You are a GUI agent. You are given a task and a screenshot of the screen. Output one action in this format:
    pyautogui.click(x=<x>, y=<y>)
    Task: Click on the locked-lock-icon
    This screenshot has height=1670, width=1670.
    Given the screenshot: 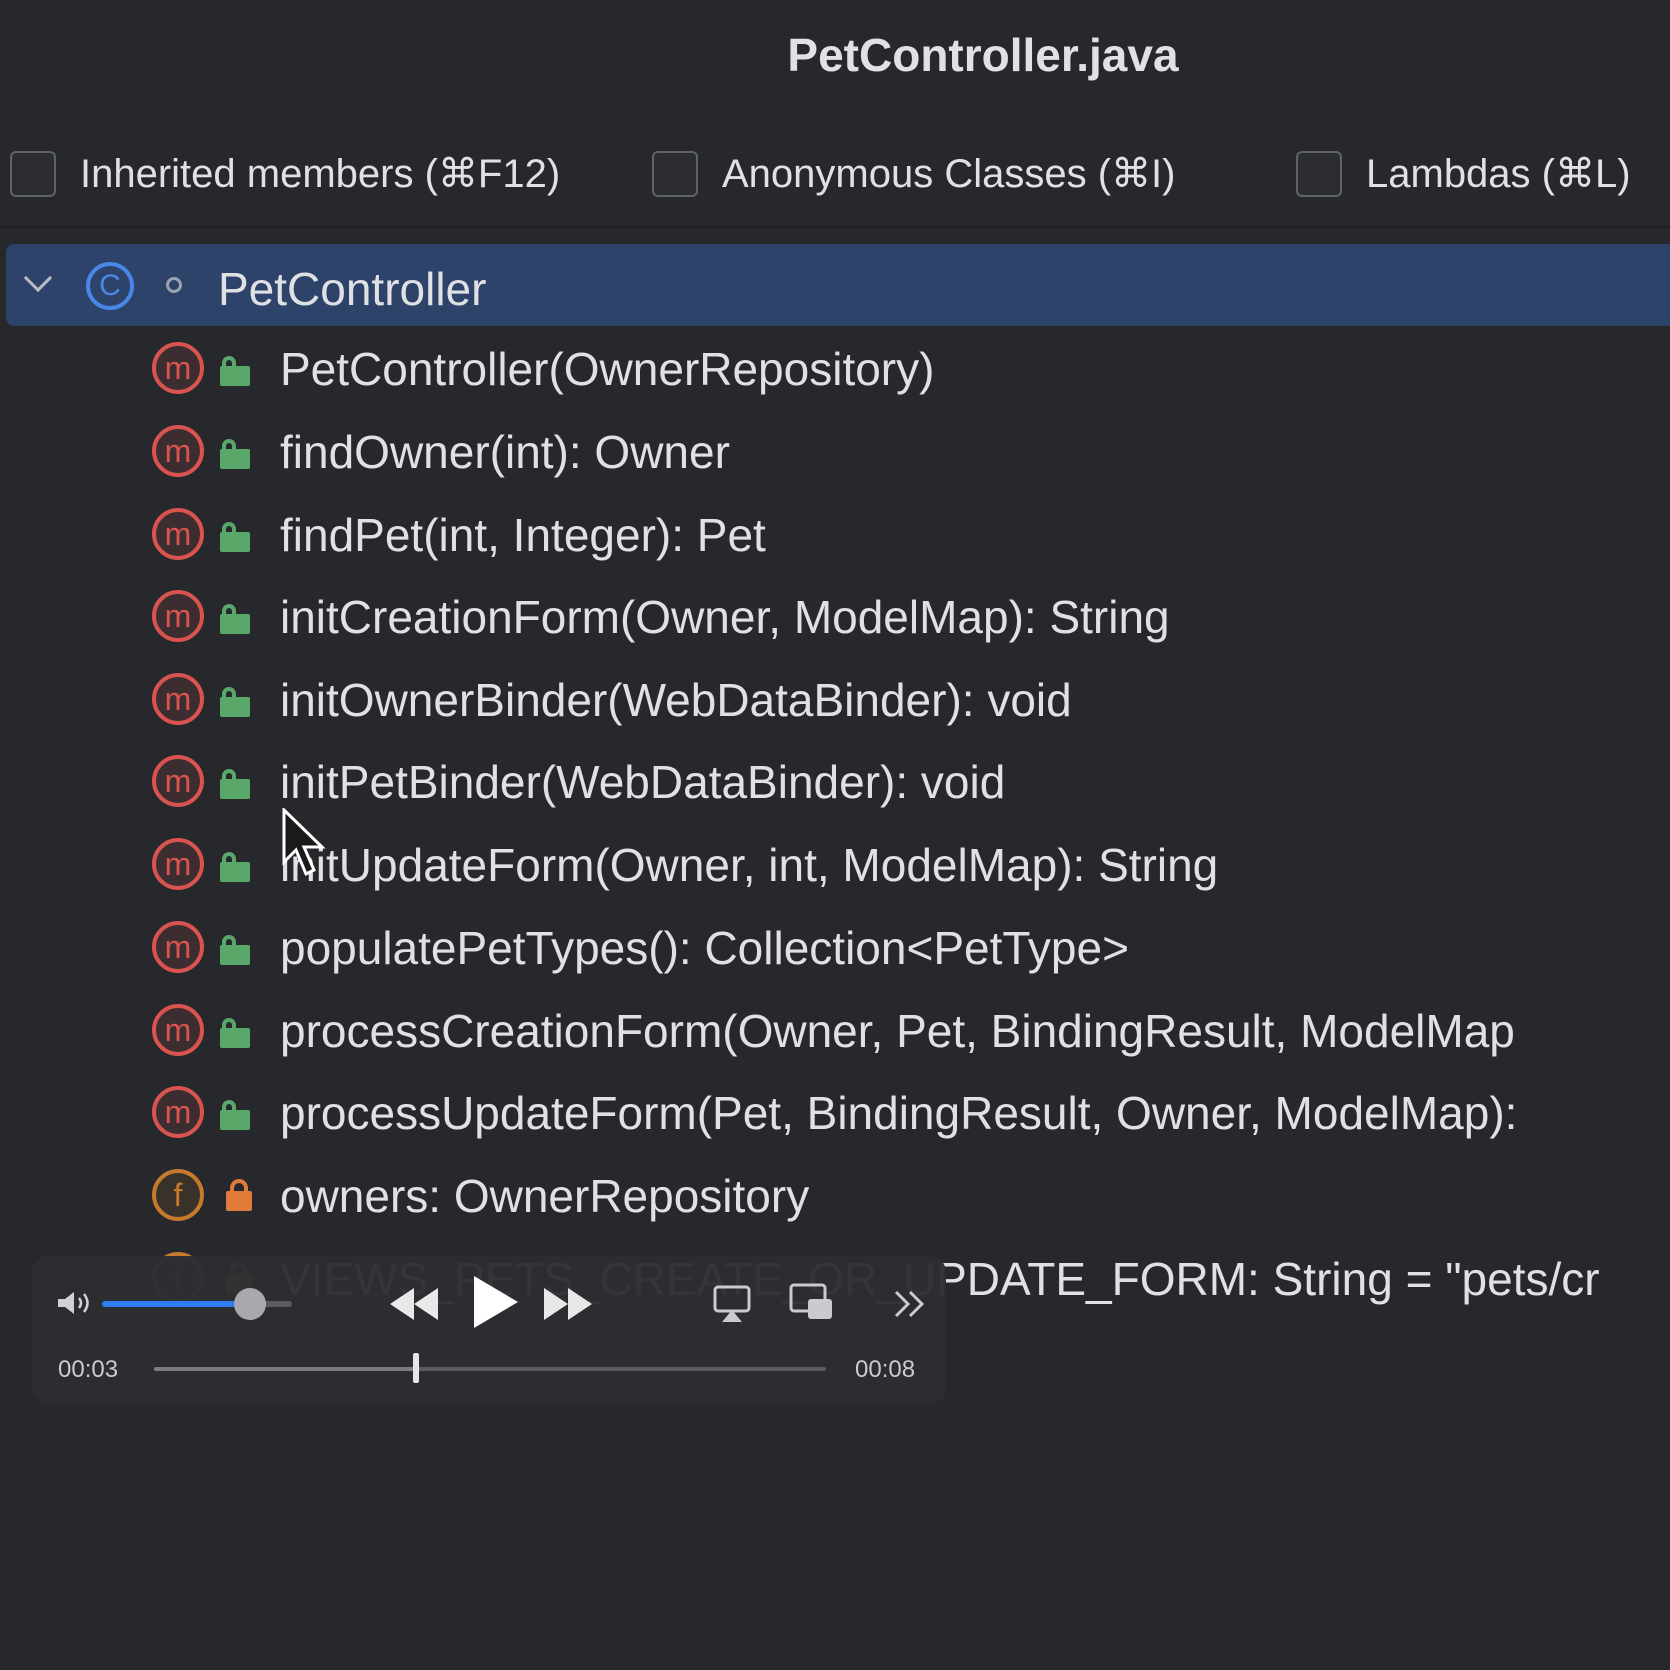 What is the action you would take?
    pyautogui.click(x=240, y=1196)
    